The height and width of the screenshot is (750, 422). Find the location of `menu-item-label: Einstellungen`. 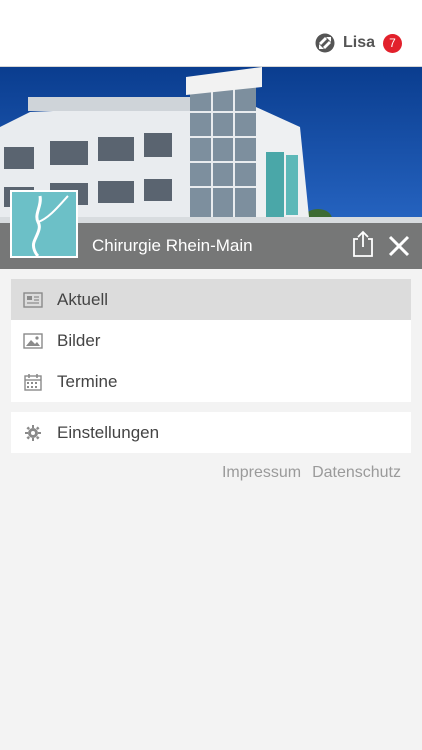

menu-item-label: Einstellungen is located at coordinates (108, 432).